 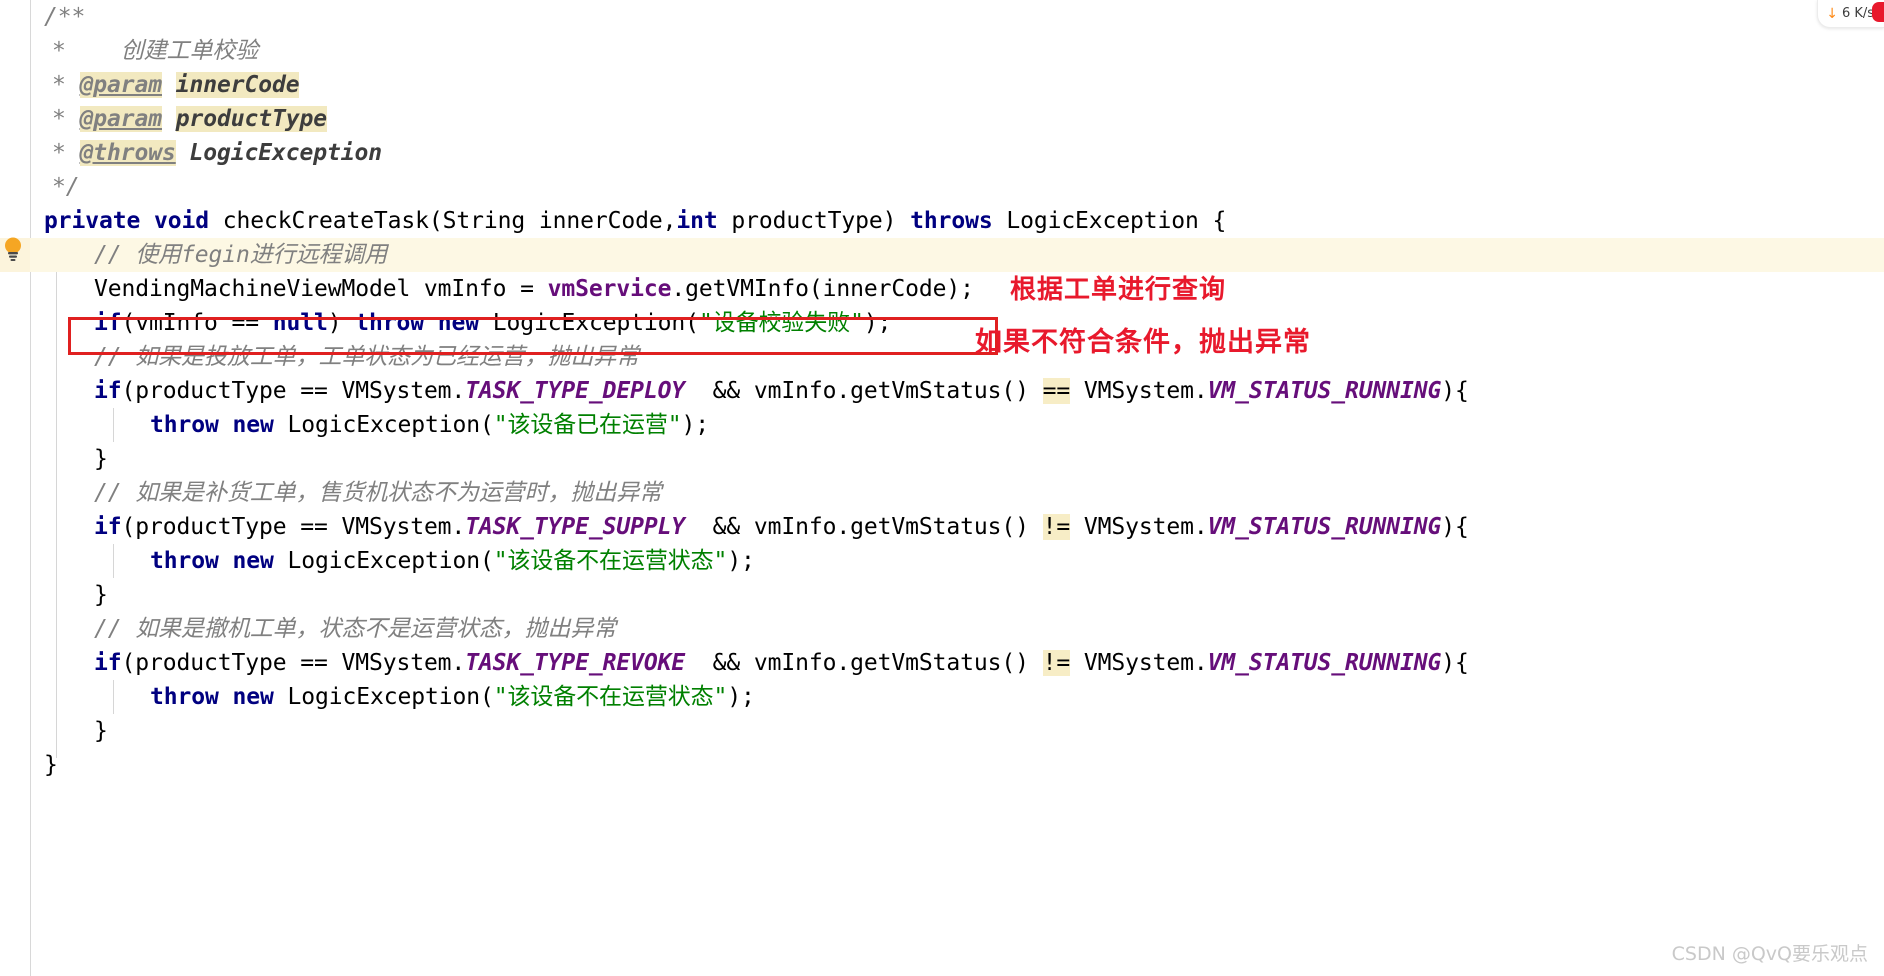 I want to click on code-token: checkCreateTask(String innerCode,, so click(x=442, y=221).